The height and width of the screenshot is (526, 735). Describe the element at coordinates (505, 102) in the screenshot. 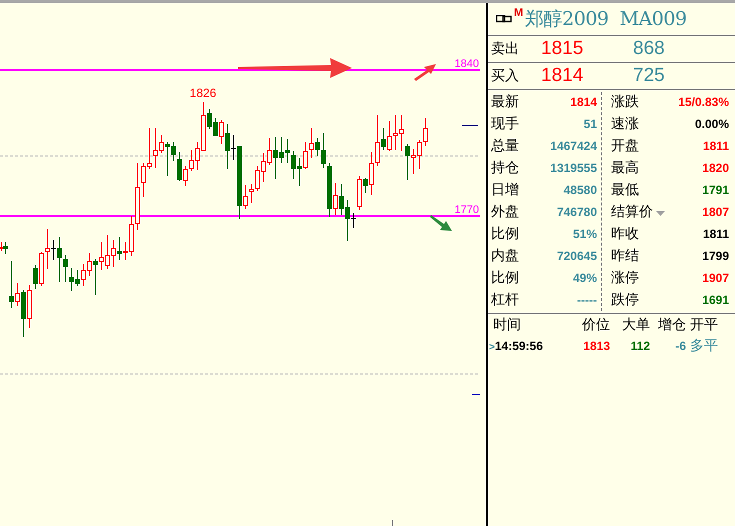

I see `stat-label: 最新` at that location.